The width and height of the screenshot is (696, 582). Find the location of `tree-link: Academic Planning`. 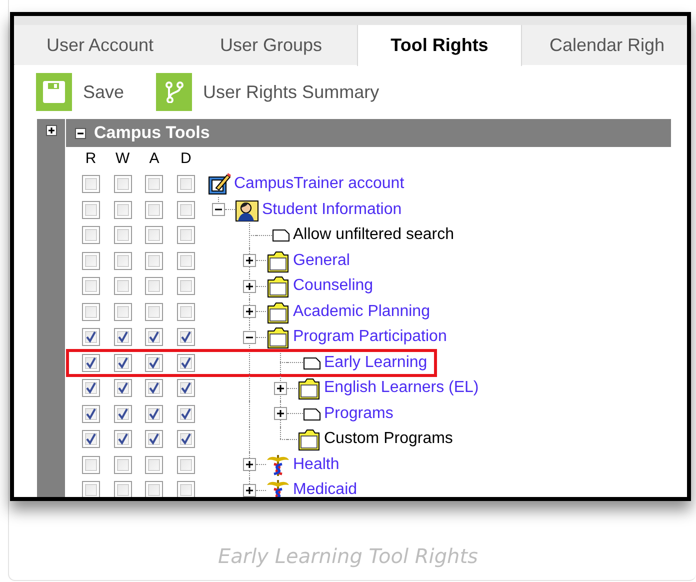

tree-link: Academic Planning is located at coordinates (361, 312).